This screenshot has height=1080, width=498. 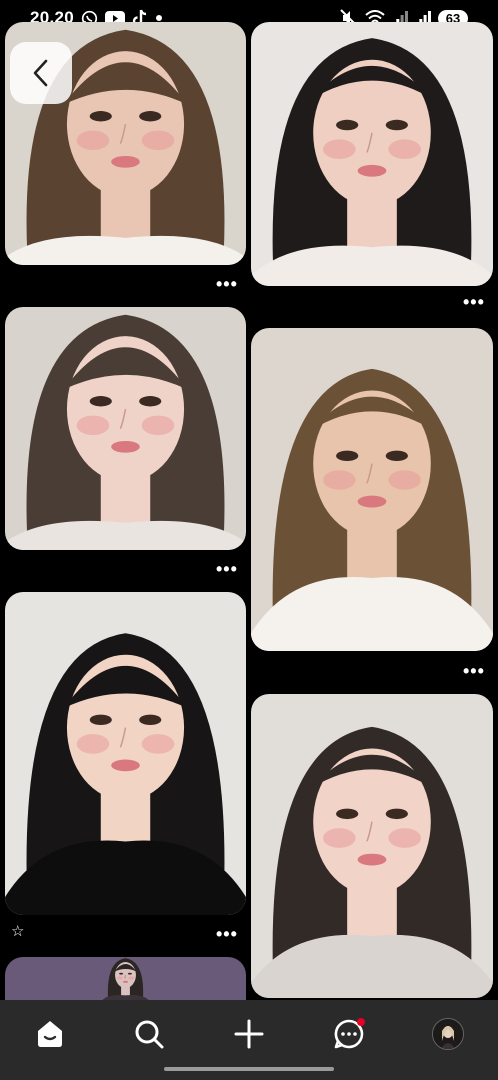 I want to click on profile-avatar, so click(x=448, y=1034).